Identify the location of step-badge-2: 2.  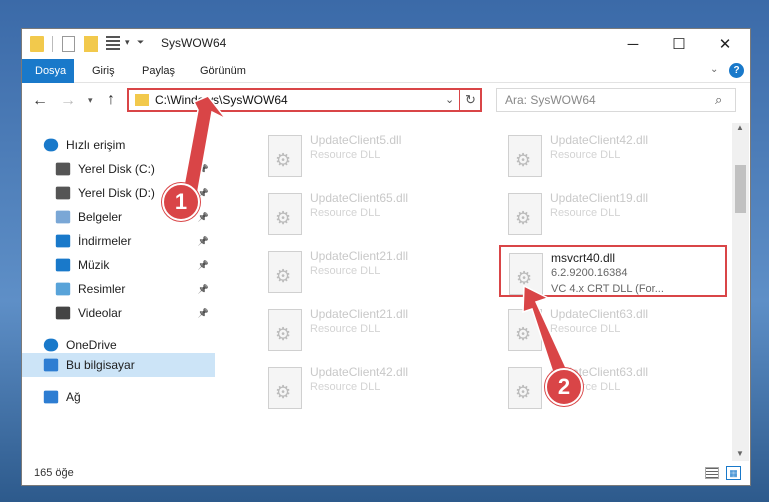
(564, 387).